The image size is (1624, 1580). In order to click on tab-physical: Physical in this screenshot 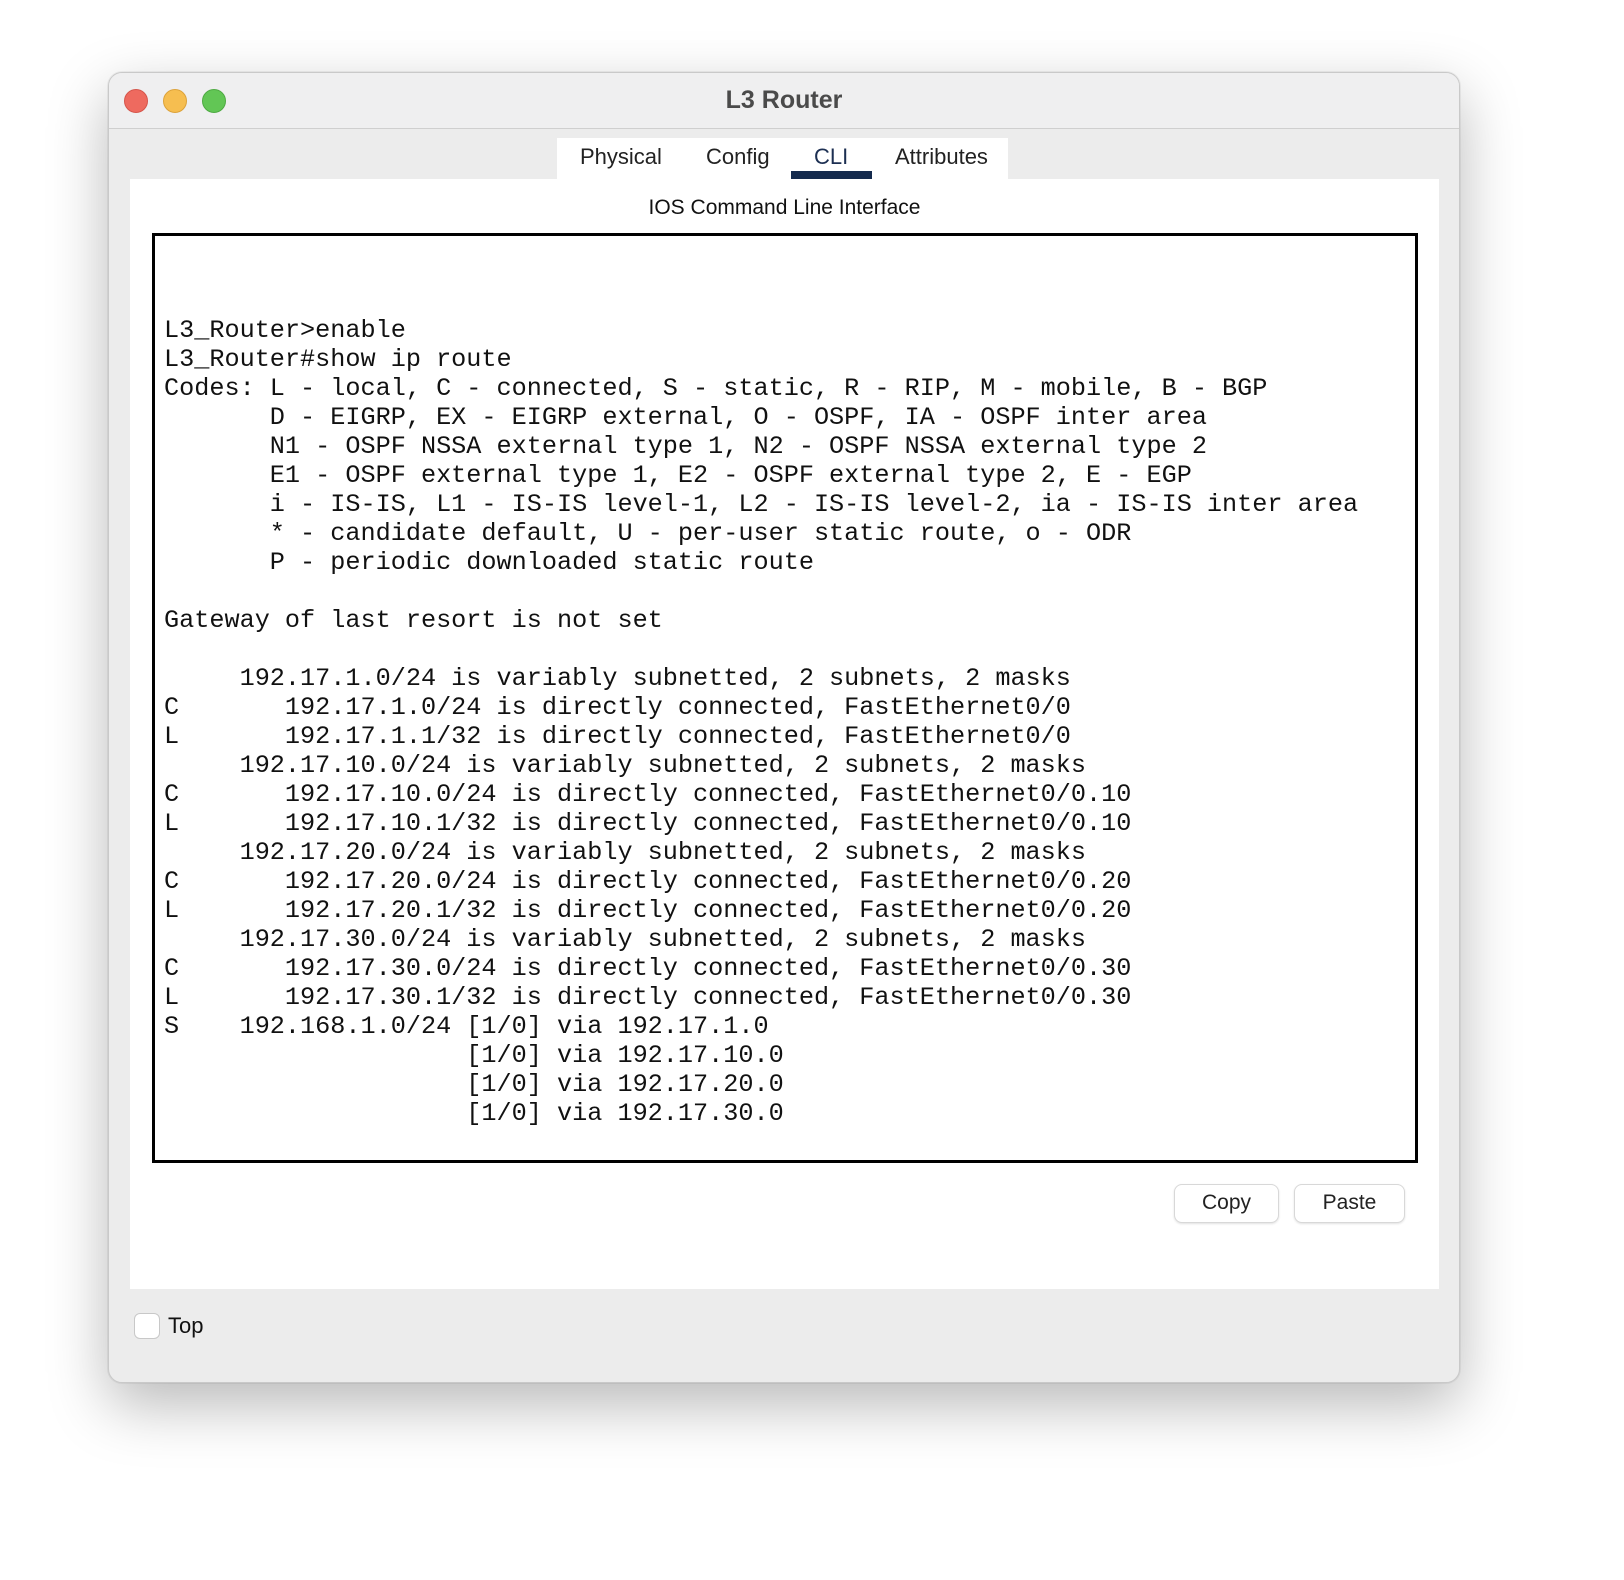, I will do `click(621, 157)`.